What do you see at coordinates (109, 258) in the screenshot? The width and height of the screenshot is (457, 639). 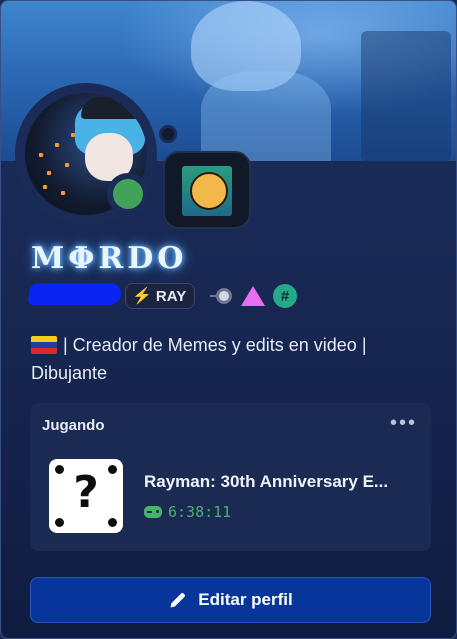 I see `display-name: MΦRDO` at bounding box center [109, 258].